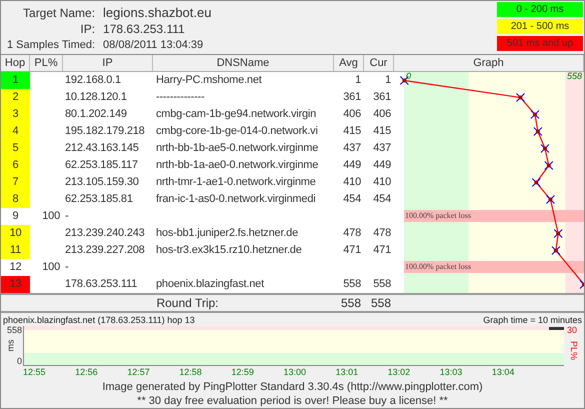 Image resolution: width=585 pixels, height=409 pixels. What do you see at coordinates (556, 328) in the screenshot?
I see `loss-scale-bar` at bounding box center [556, 328].